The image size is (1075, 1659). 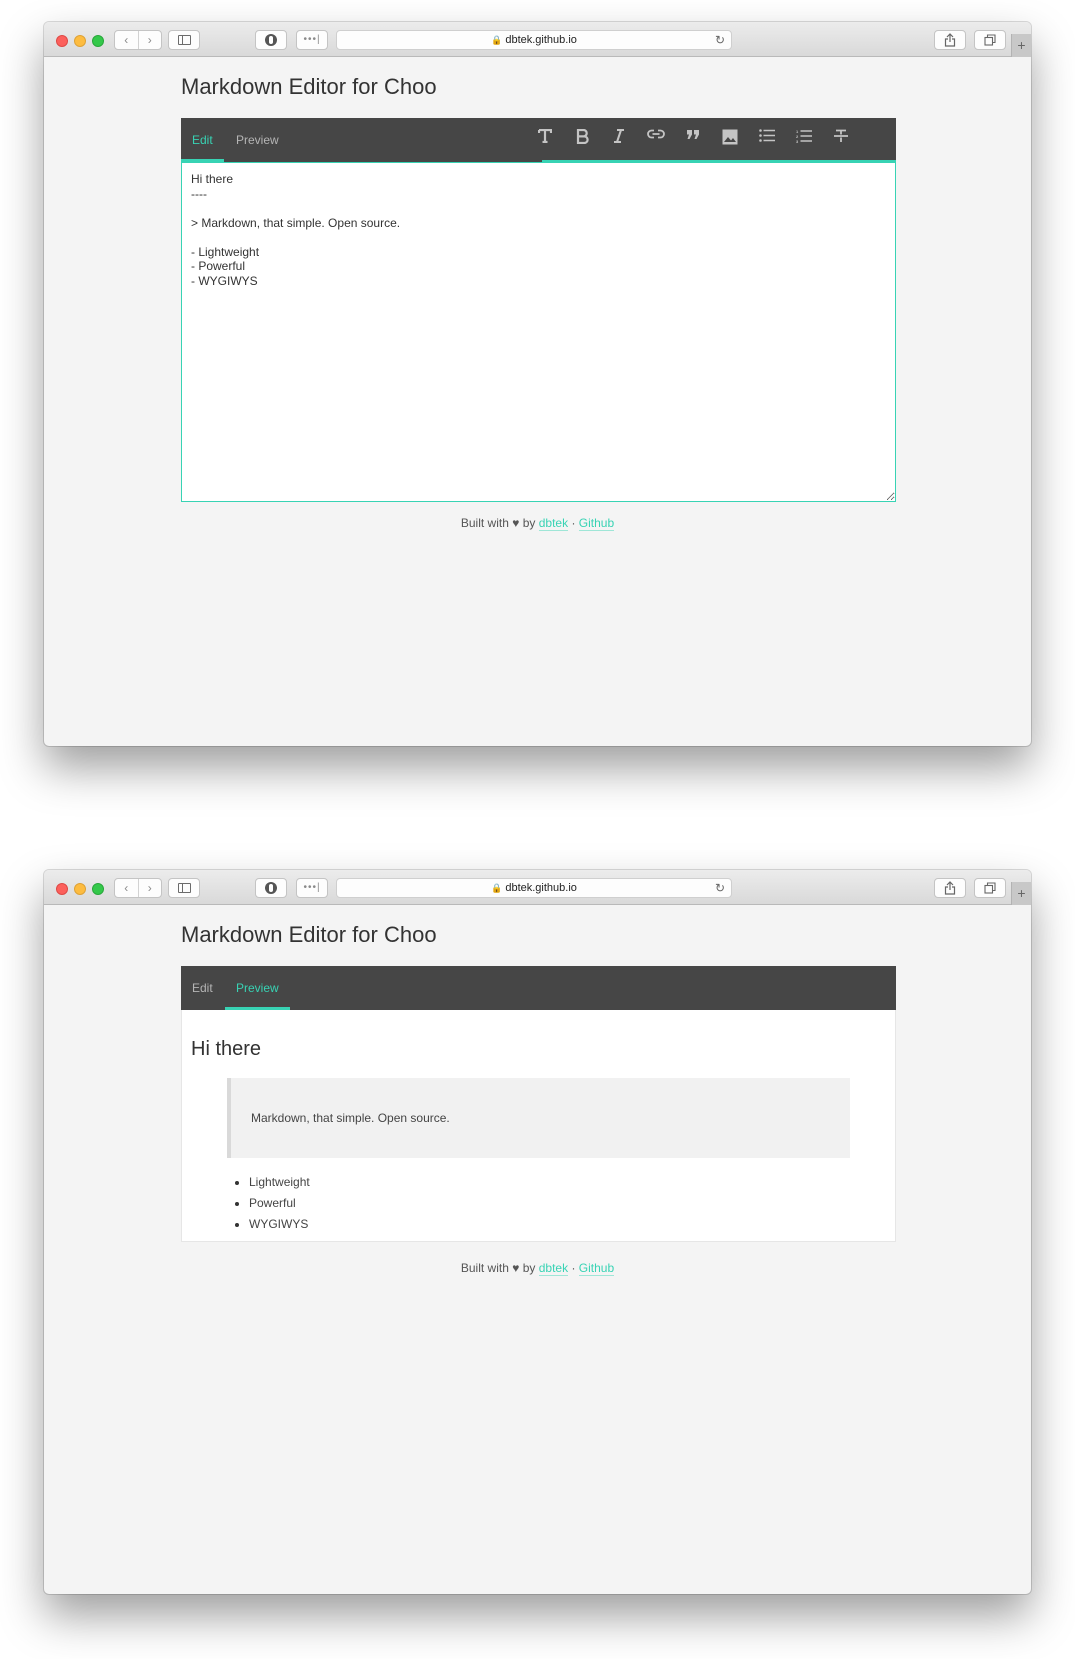 What do you see at coordinates (797, 141) in the screenshot?
I see `svg-text: 3` at bounding box center [797, 141].